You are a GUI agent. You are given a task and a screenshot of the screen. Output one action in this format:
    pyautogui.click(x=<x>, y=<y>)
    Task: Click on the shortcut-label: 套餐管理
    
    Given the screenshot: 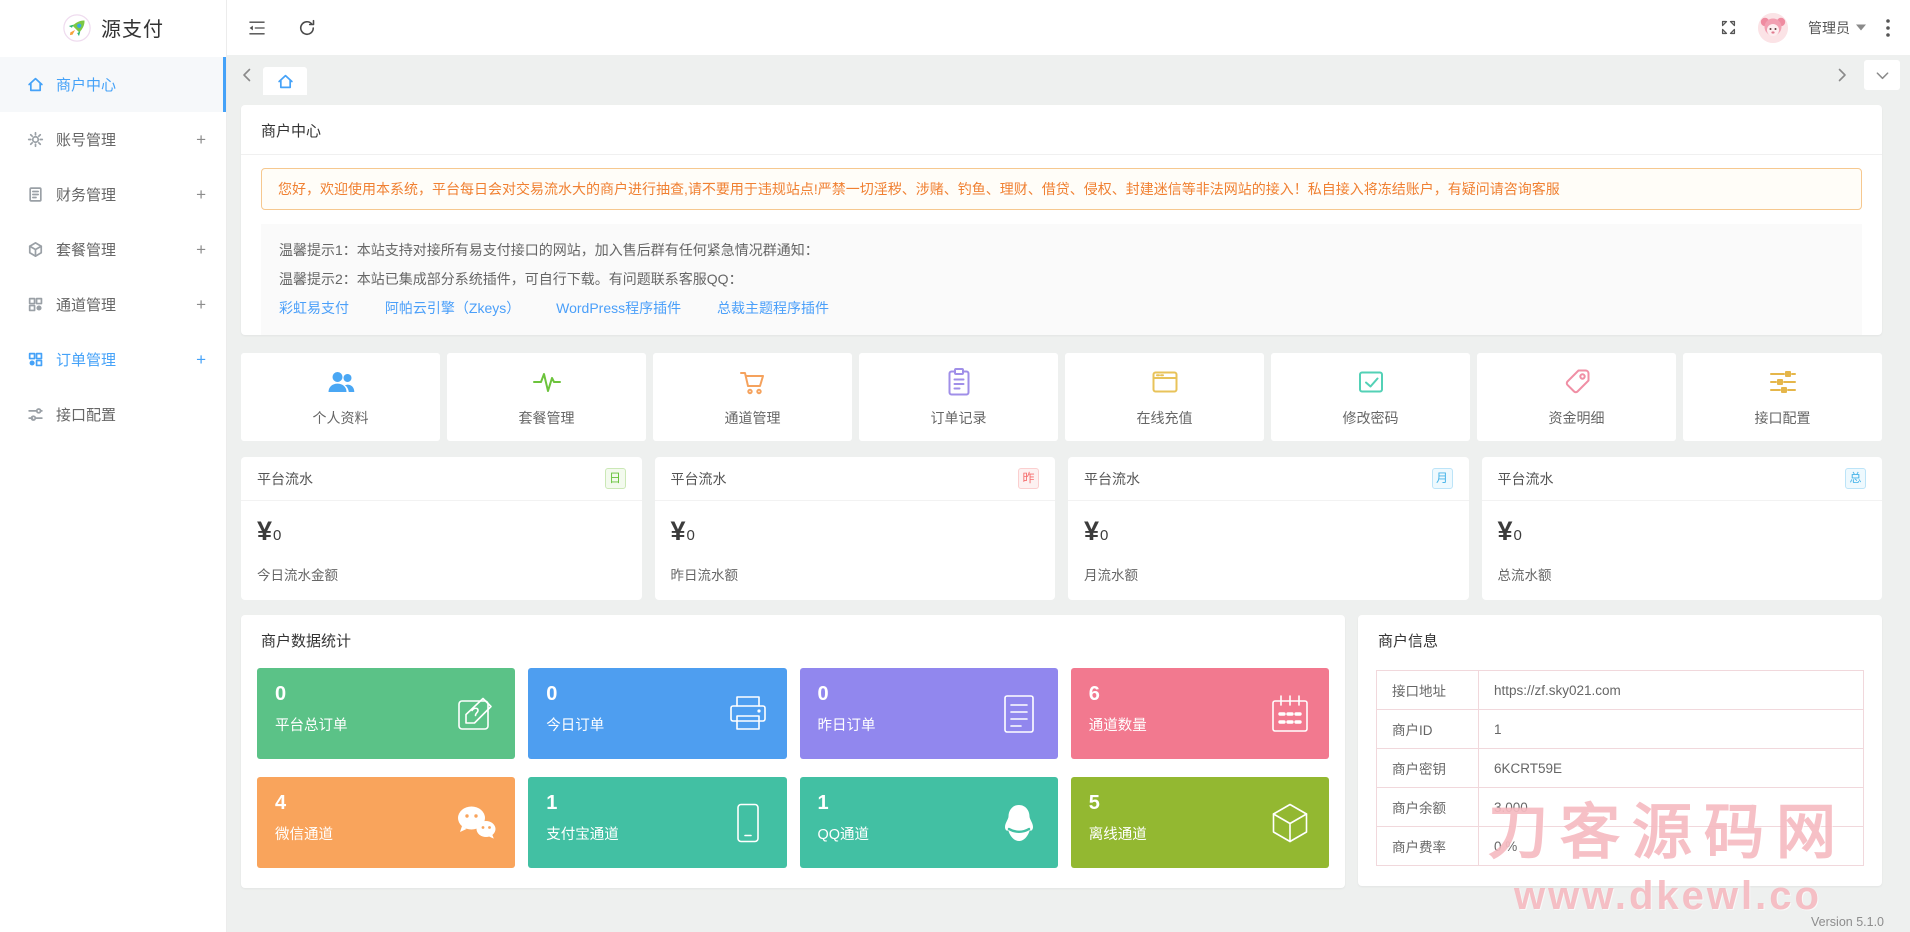 What is the action you would take?
    pyautogui.click(x=546, y=418)
    